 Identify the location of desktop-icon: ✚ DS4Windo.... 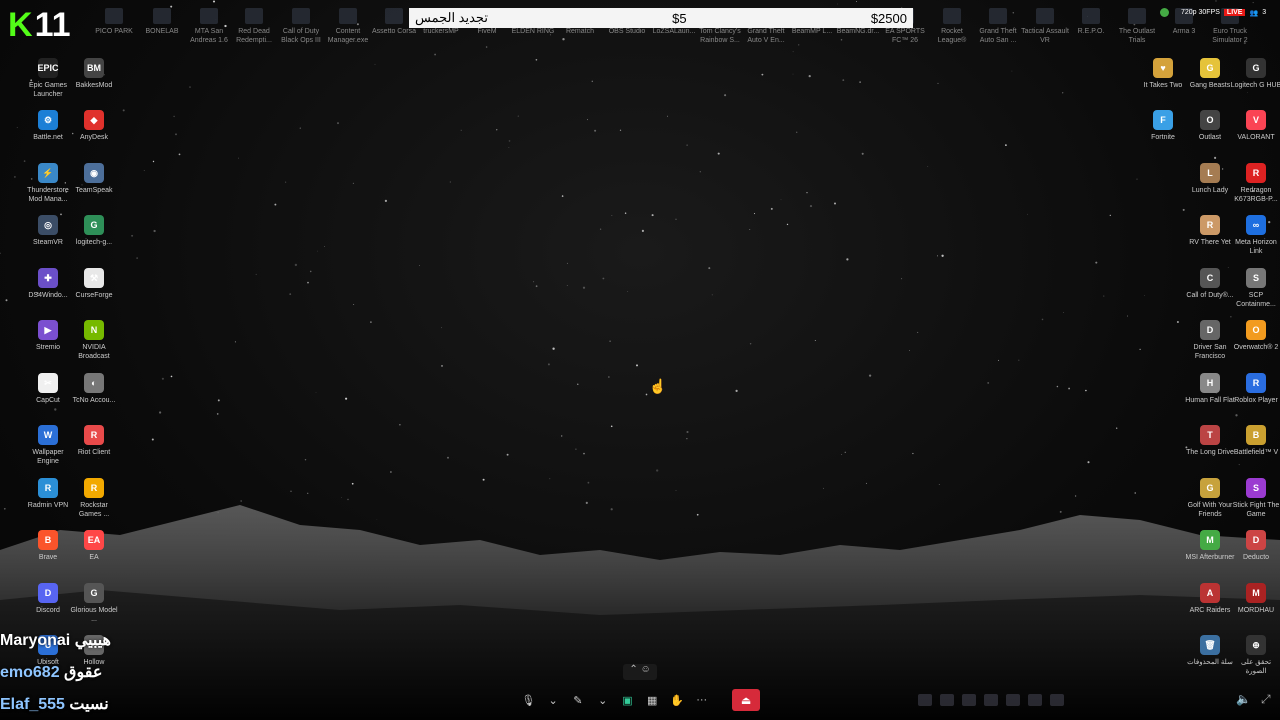
(48, 284).